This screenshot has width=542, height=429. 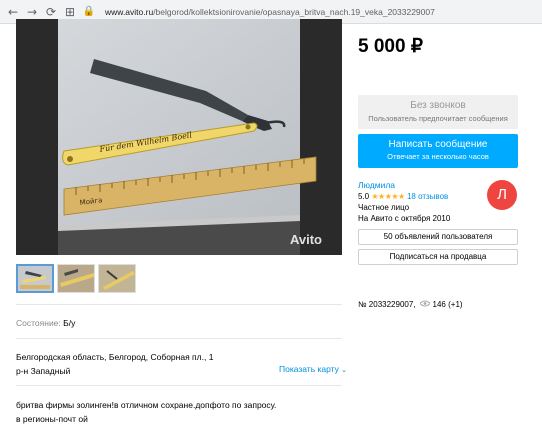 I want to click on no-calls-title: Без звонков, so click(x=438, y=105).